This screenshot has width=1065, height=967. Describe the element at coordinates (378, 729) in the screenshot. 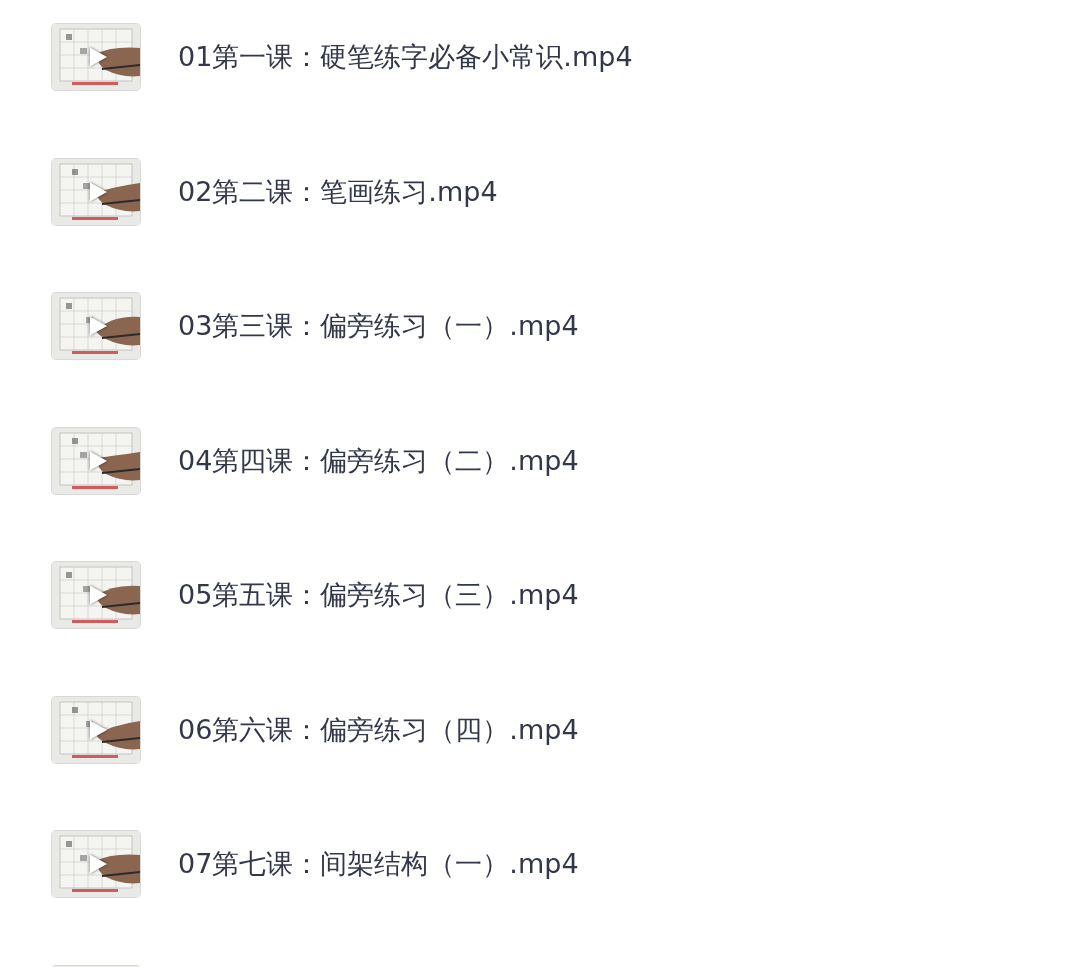

I see `video-title: 06第六课：偏旁练习（四）.mp4` at that location.